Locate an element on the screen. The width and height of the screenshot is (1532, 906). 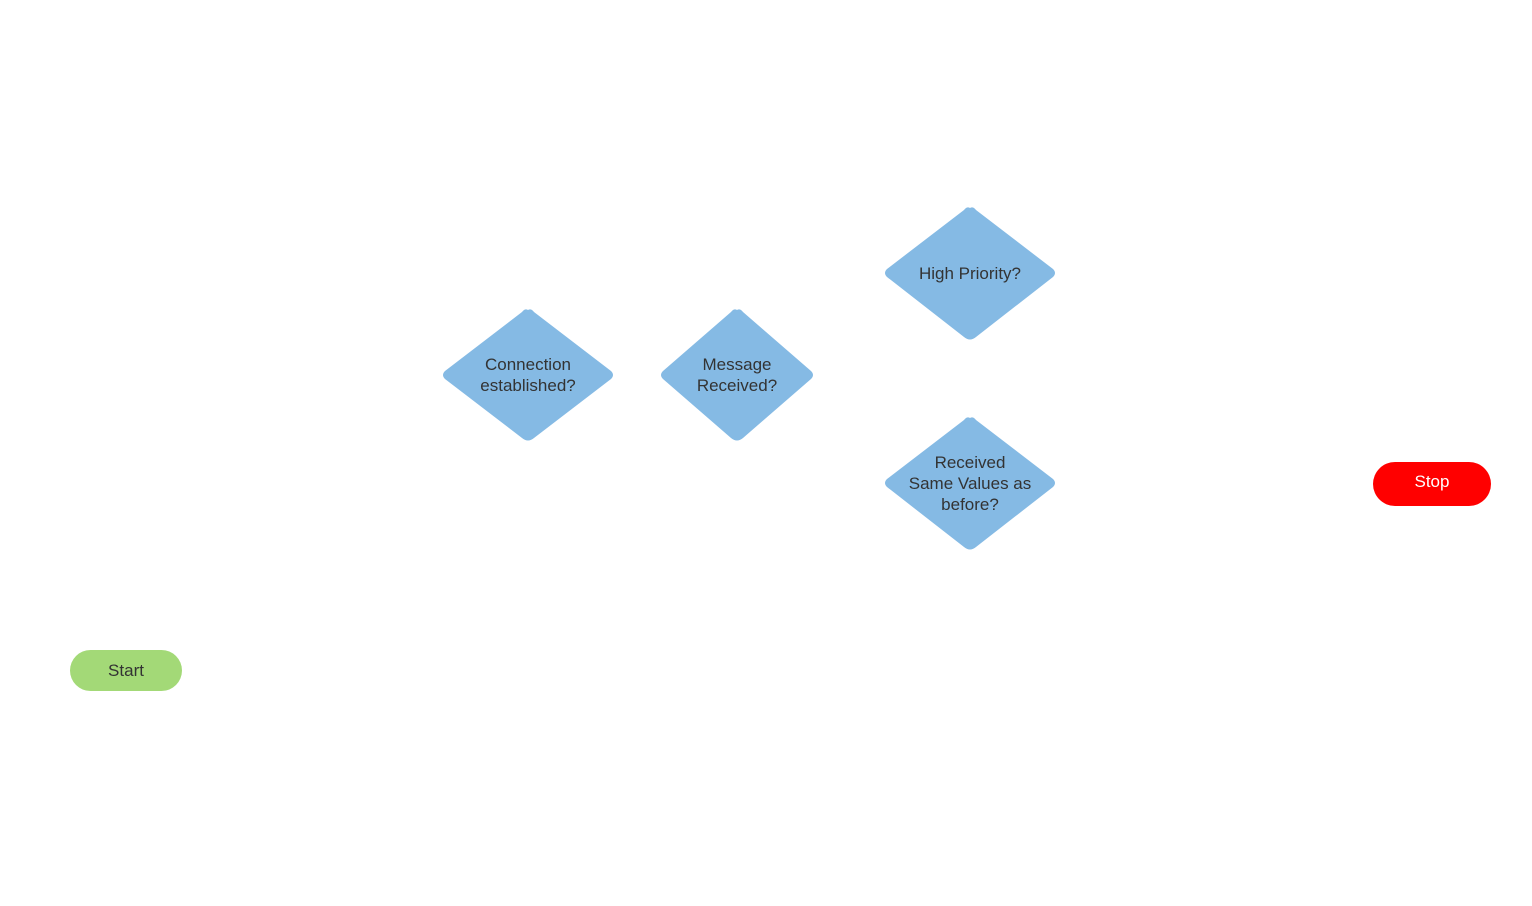
decision-label: Received Same Values as before? is located at coordinates (970, 483).